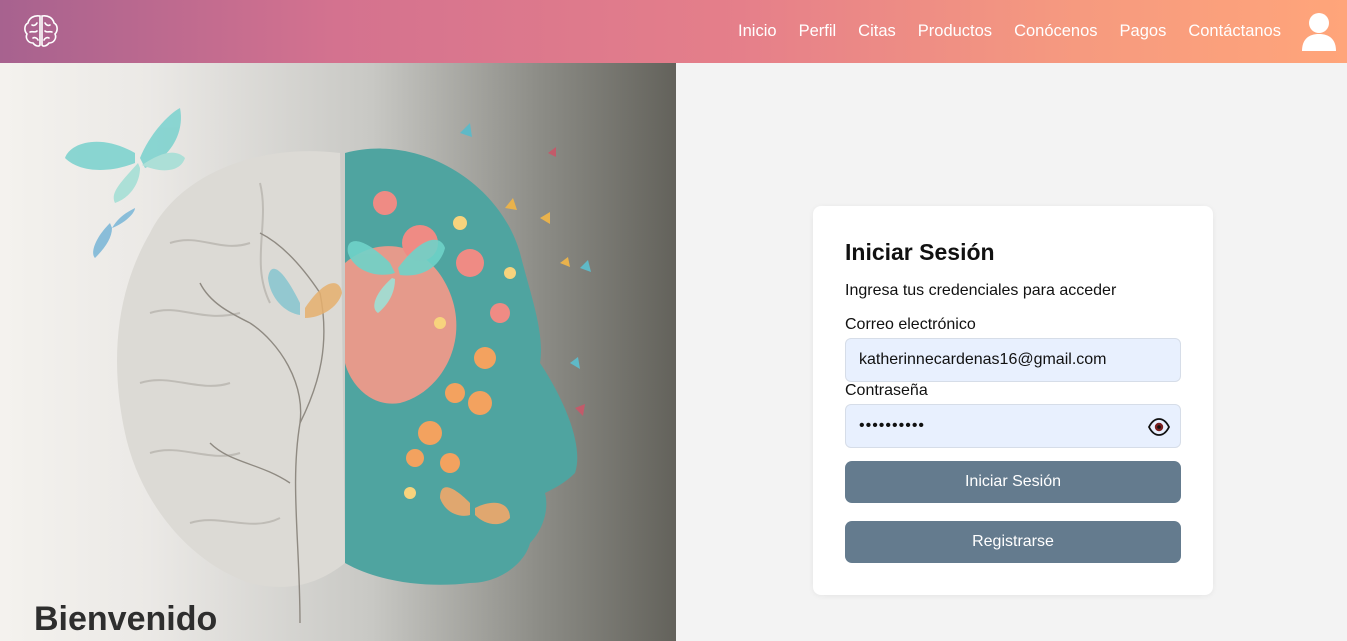 Image resolution: width=1347 pixels, height=641 pixels. Describe the element at coordinates (892, 425) in the screenshot. I see `password-value: ••••••••••` at that location.